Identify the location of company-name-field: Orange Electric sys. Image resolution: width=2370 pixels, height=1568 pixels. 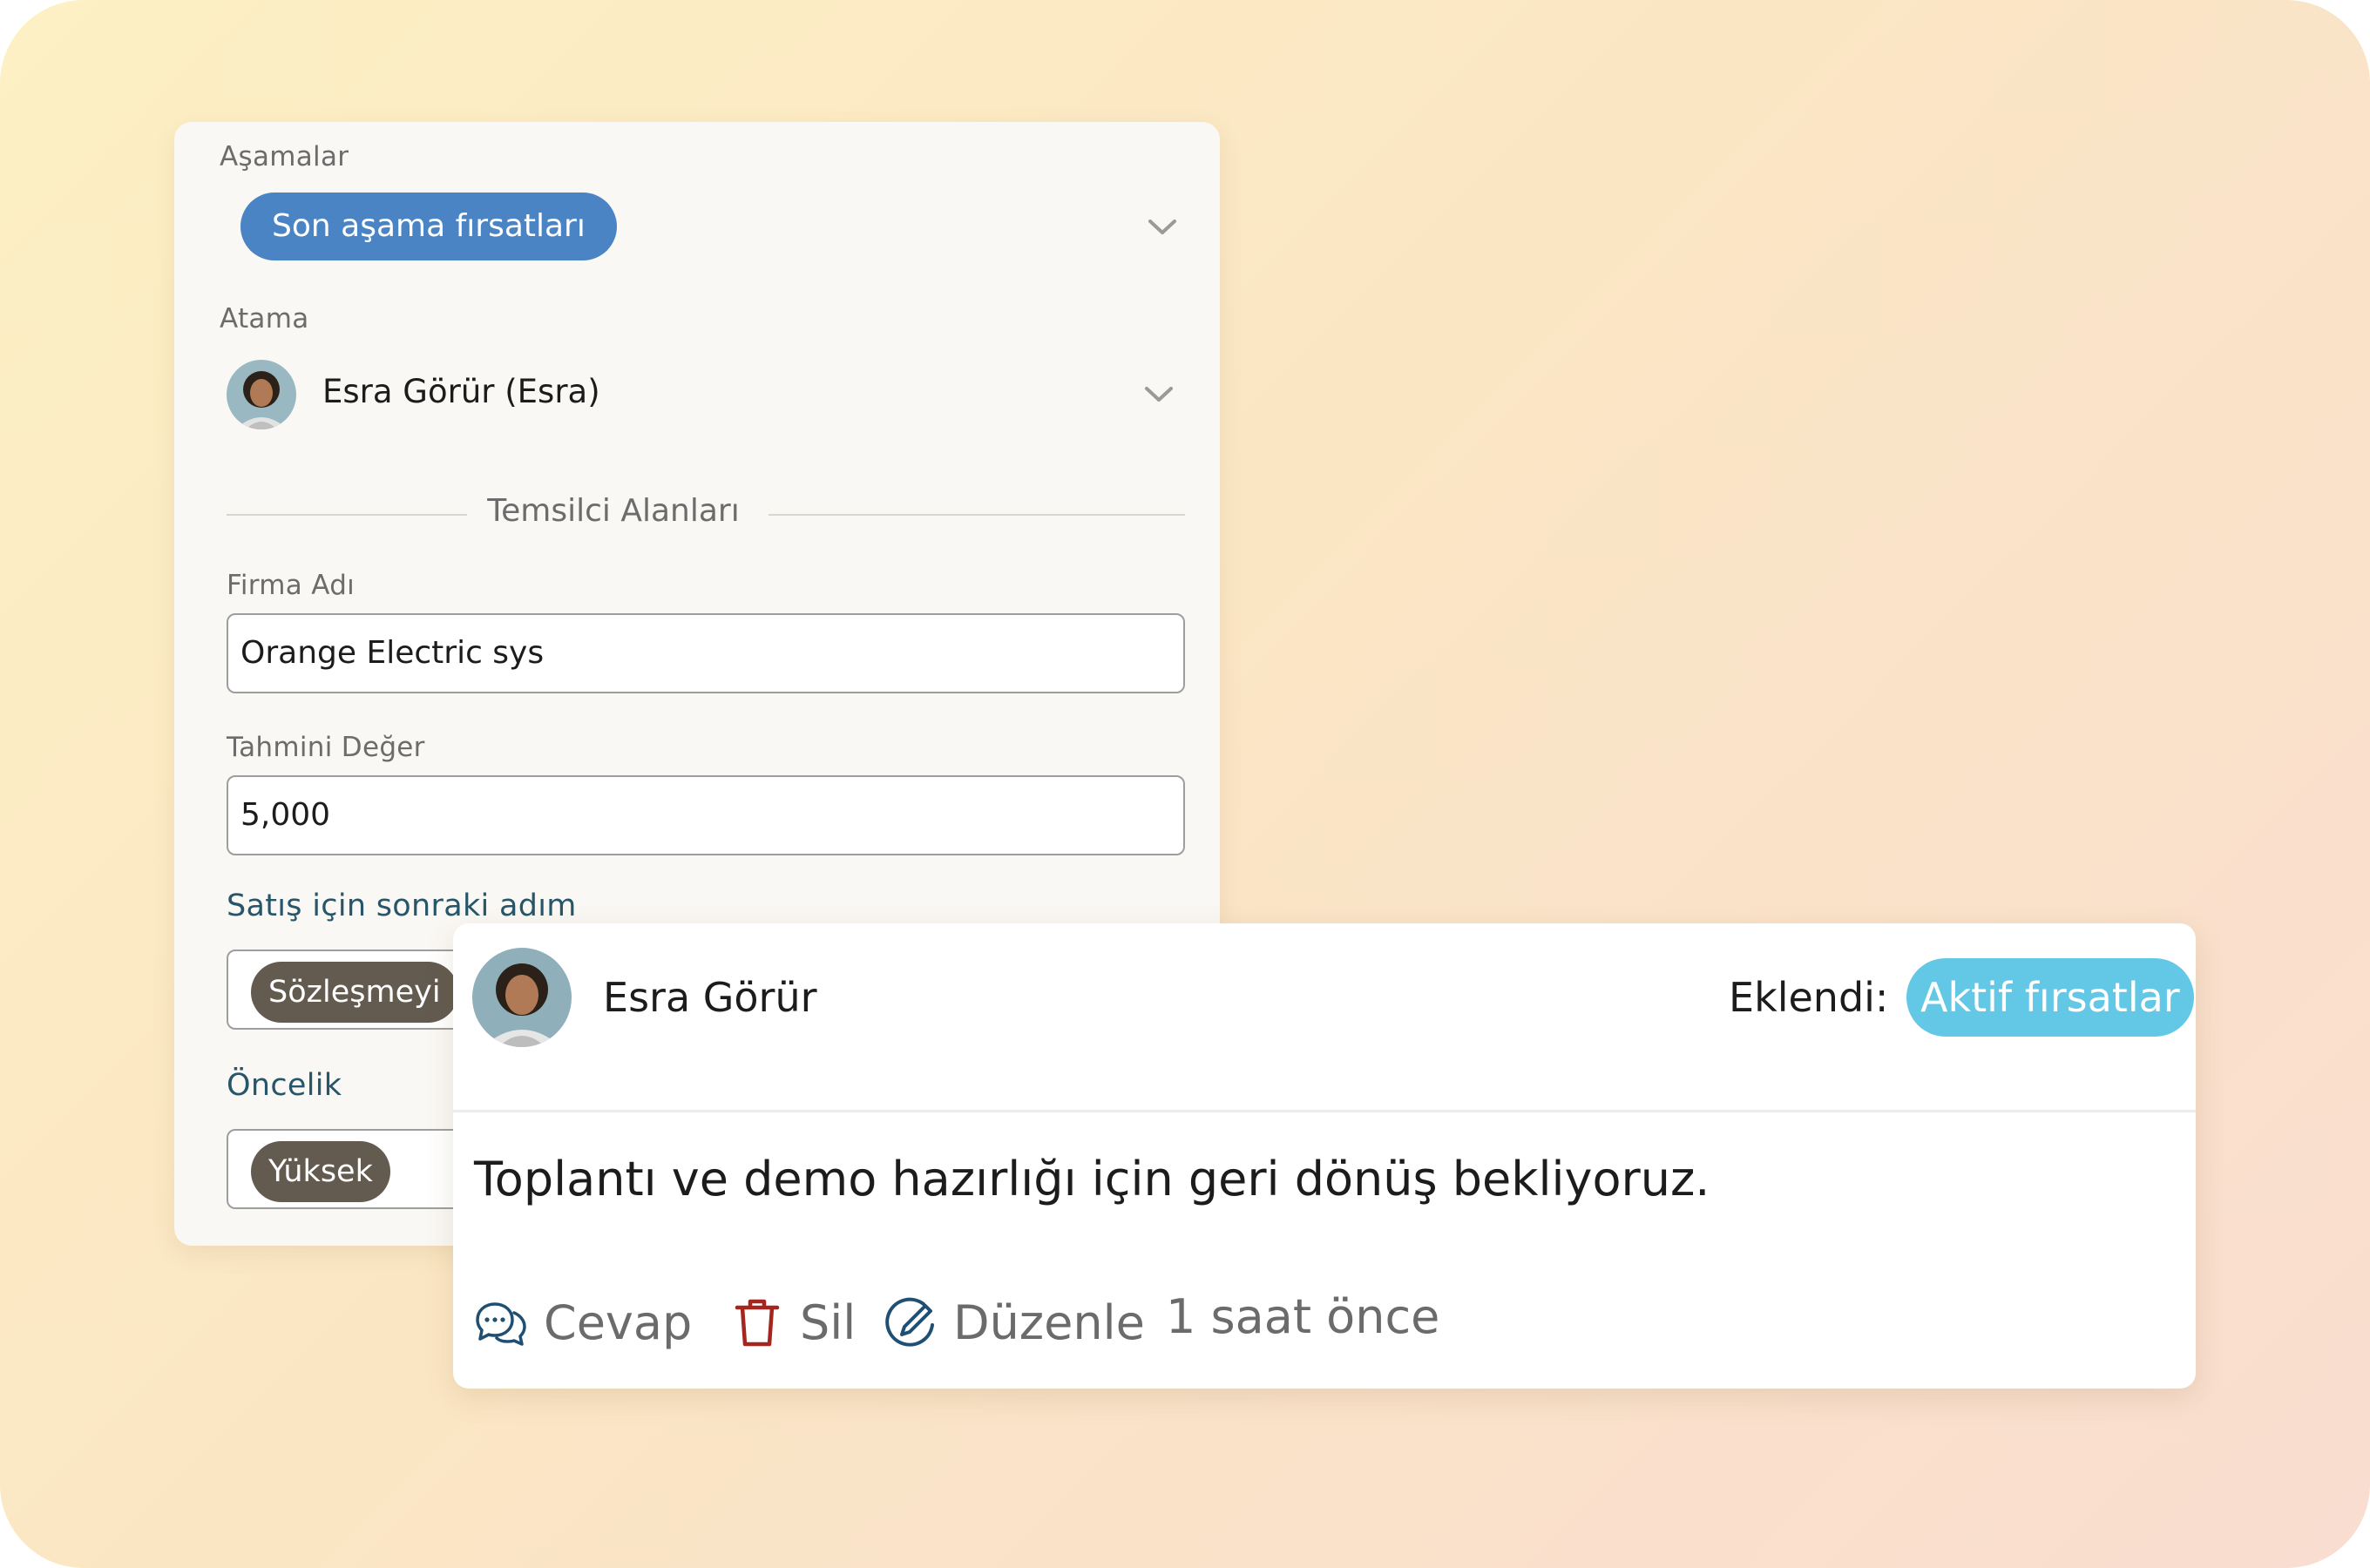
(706, 653).